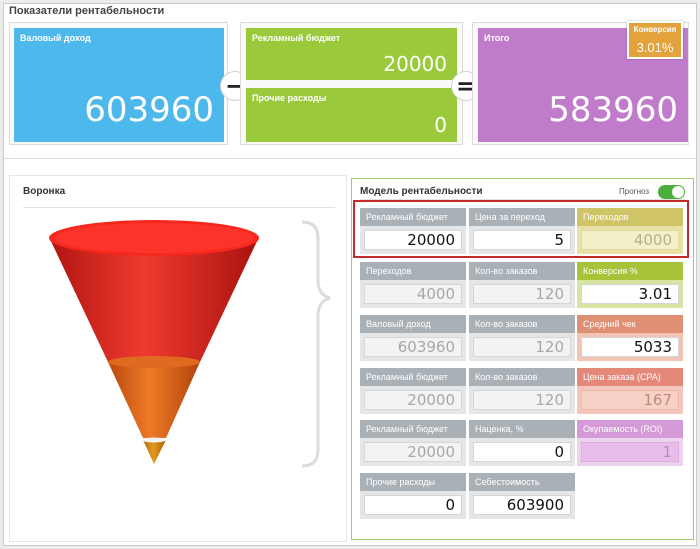  What do you see at coordinates (630, 429) in the screenshot?
I see `model-cell-label: Окупаемость (ROI)` at bounding box center [630, 429].